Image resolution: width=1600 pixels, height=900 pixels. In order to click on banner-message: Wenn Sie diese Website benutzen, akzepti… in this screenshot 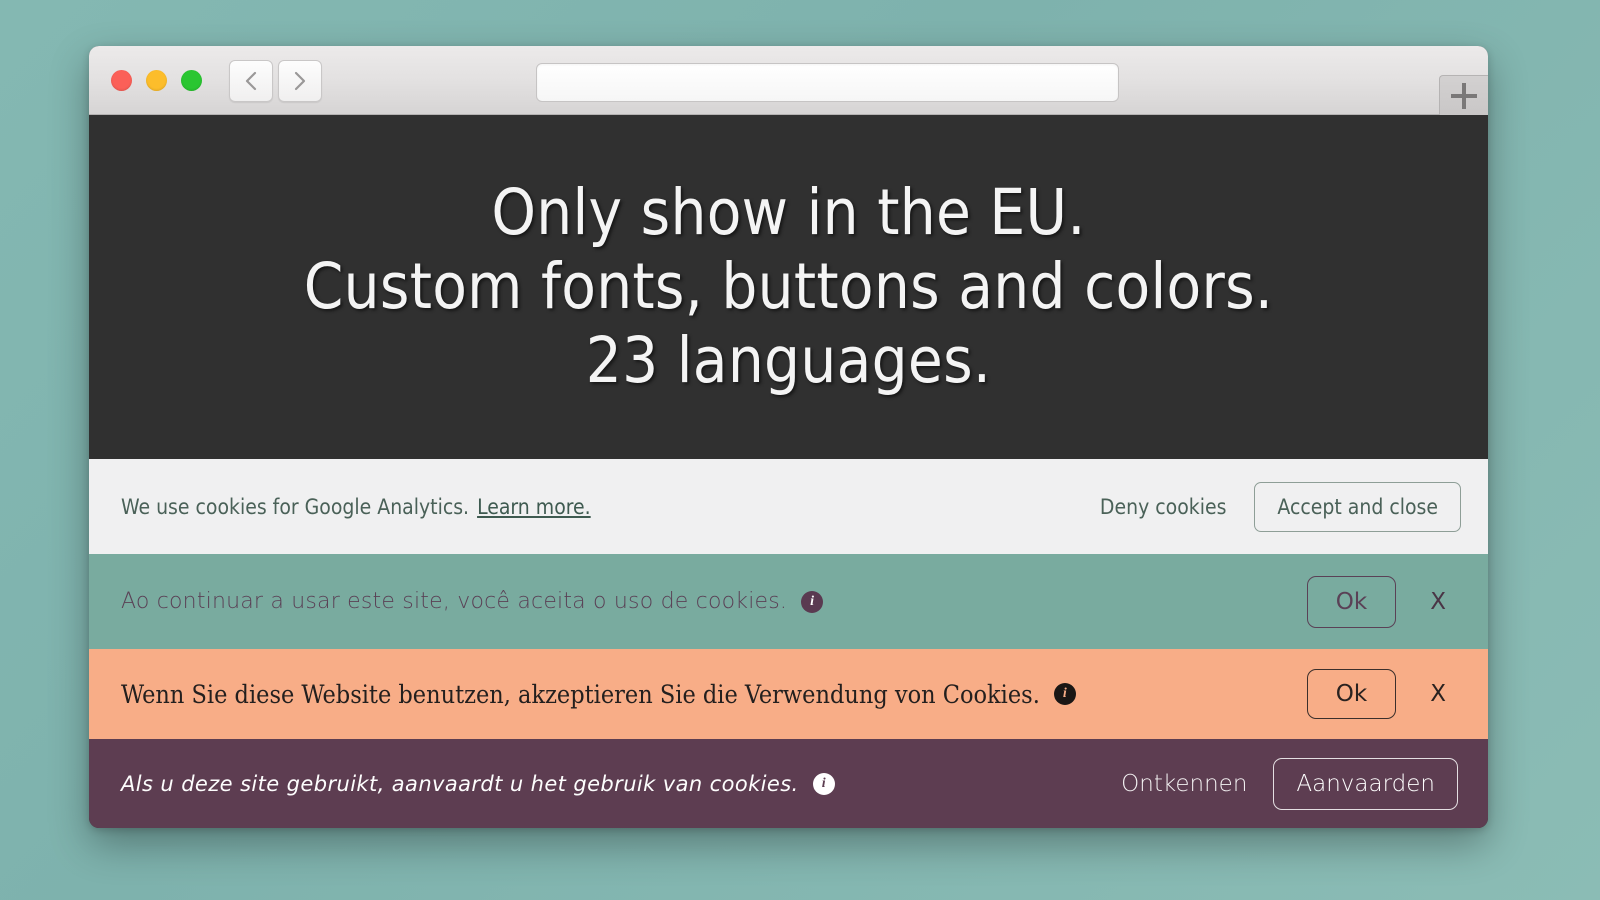, I will do `click(580, 694)`.